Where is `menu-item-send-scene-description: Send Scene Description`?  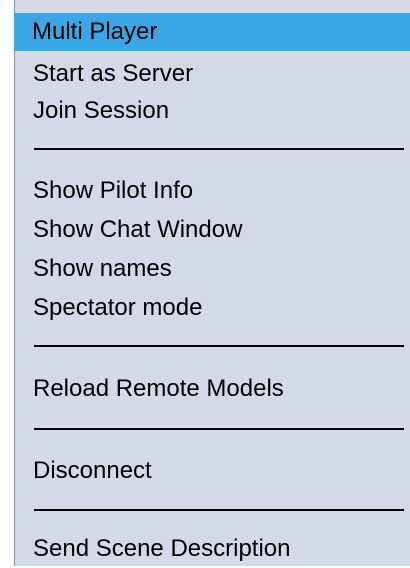
menu-item-send-scene-description: Send Scene Description is located at coordinates (212, 549).